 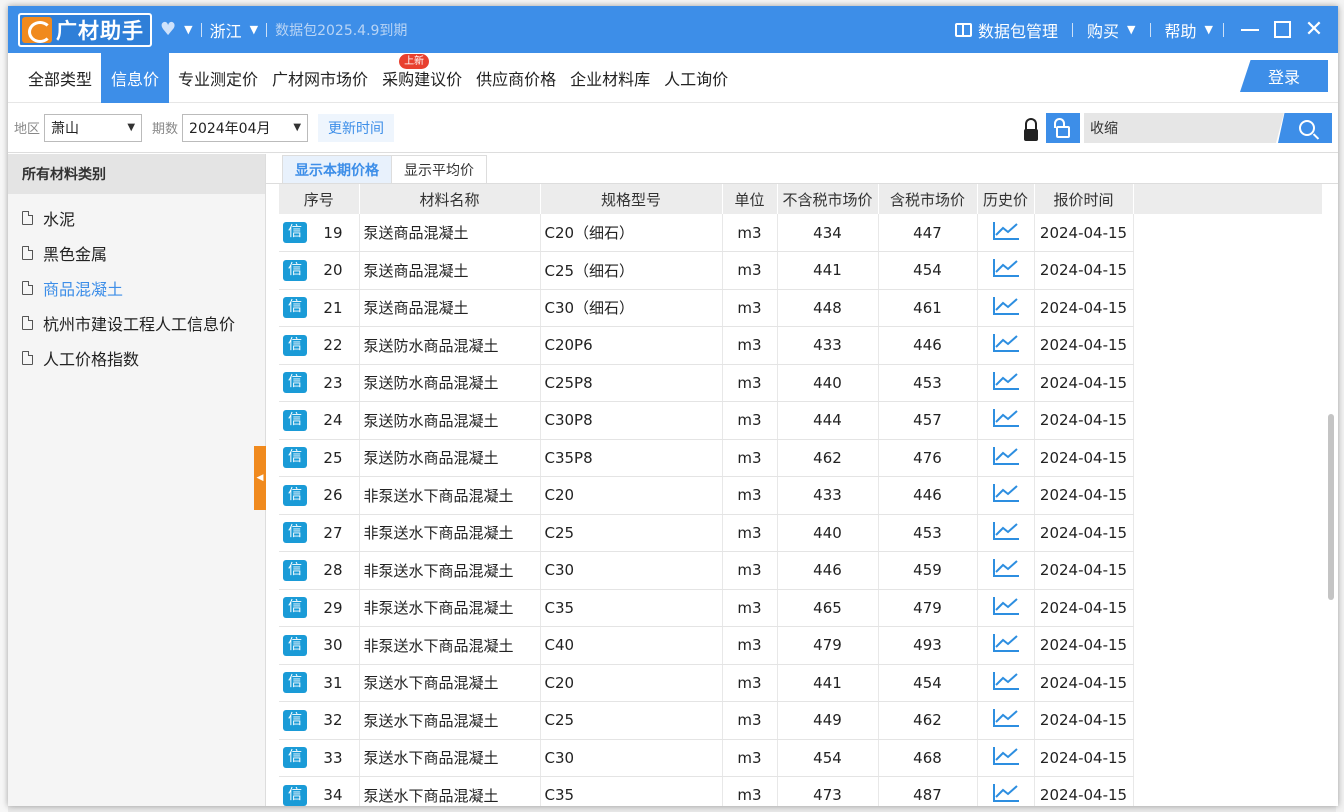 I want to click on tab-professional-price: 专业测定价, so click(x=218, y=78).